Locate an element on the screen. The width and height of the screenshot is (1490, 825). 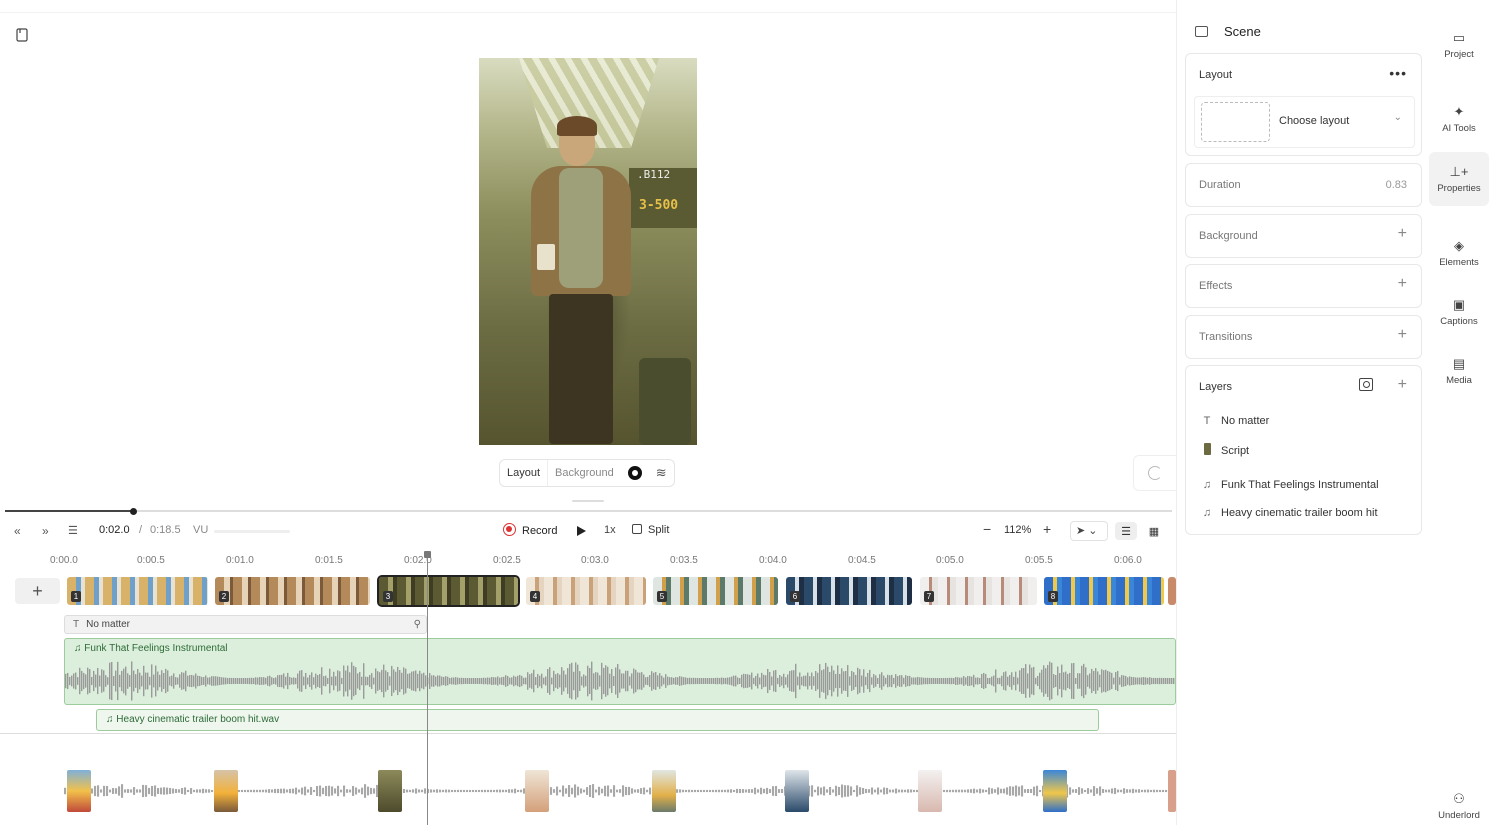
nav-project: ▭ Project is located at coordinates (1459, 45).